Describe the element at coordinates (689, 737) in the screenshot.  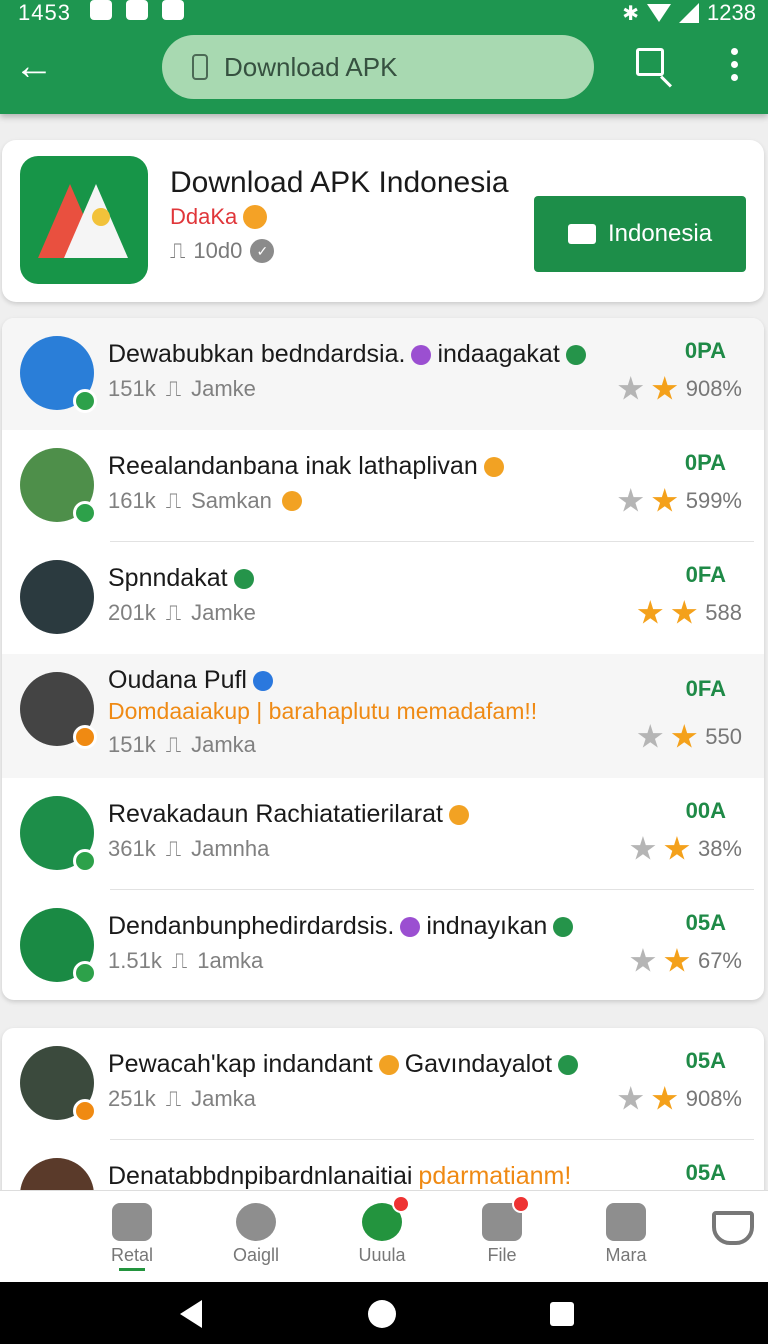
I see `item-rating: 550` at that location.